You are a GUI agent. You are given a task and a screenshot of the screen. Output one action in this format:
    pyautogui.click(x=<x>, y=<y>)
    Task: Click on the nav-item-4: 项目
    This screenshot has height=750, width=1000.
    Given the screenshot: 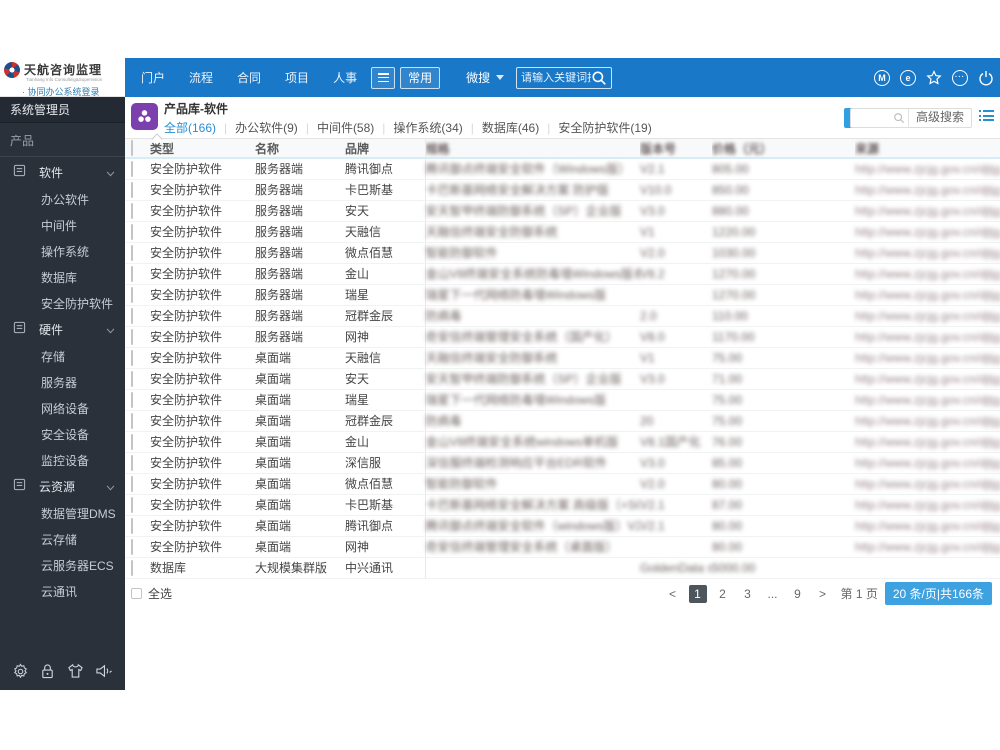 What is the action you would take?
    pyautogui.click(x=297, y=77)
    